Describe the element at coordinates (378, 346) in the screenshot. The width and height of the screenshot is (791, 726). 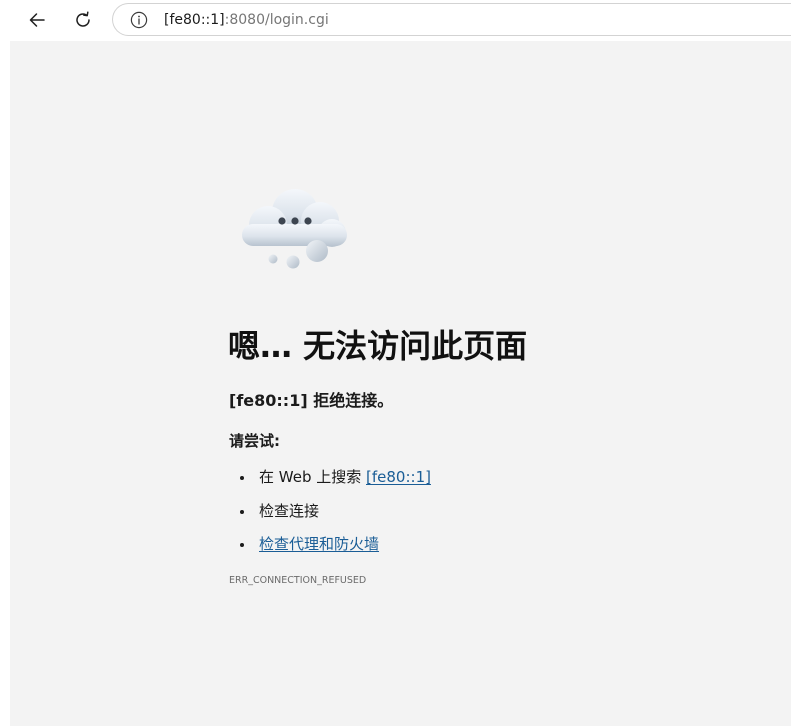
I see `error-title: 嗯… 无法访问此页面` at that location.